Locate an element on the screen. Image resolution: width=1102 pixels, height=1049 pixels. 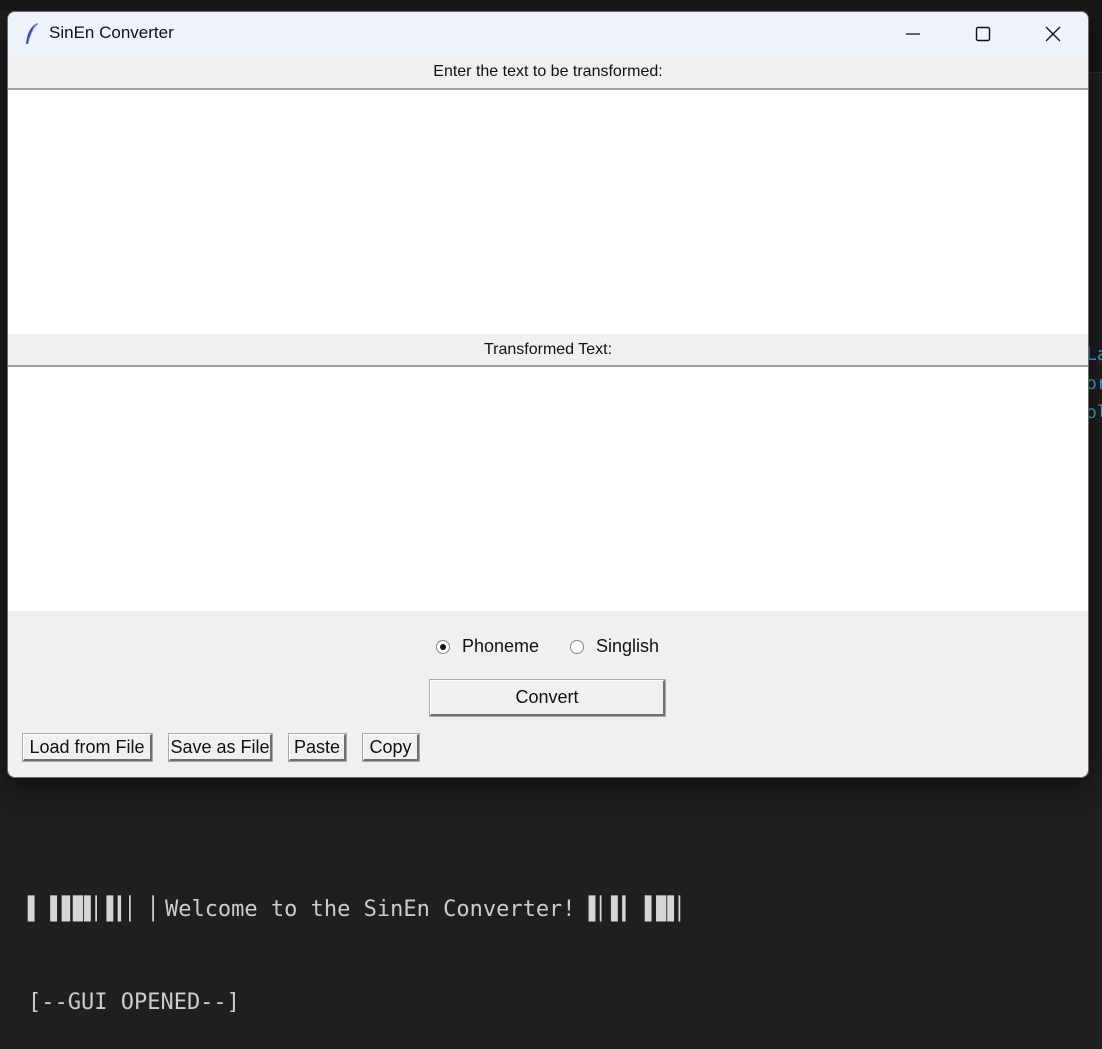
maximize-button is located at coordinates (983, 34).